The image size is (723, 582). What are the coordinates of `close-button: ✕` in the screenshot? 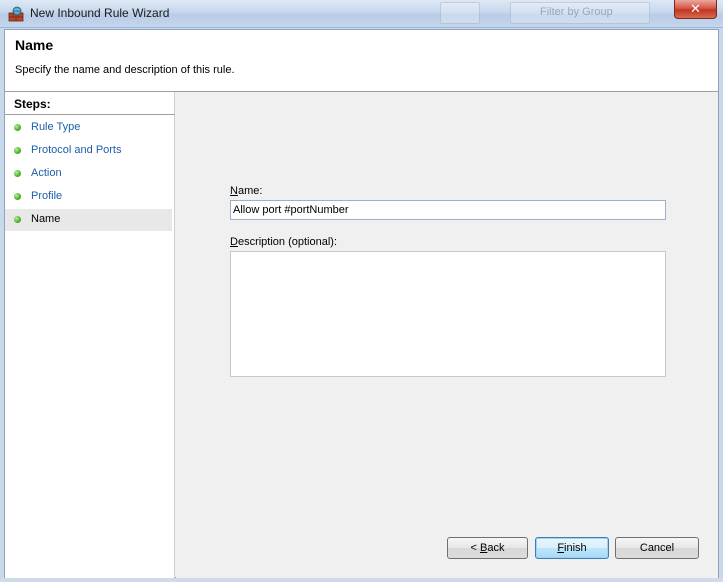 It's located at (695, 9).